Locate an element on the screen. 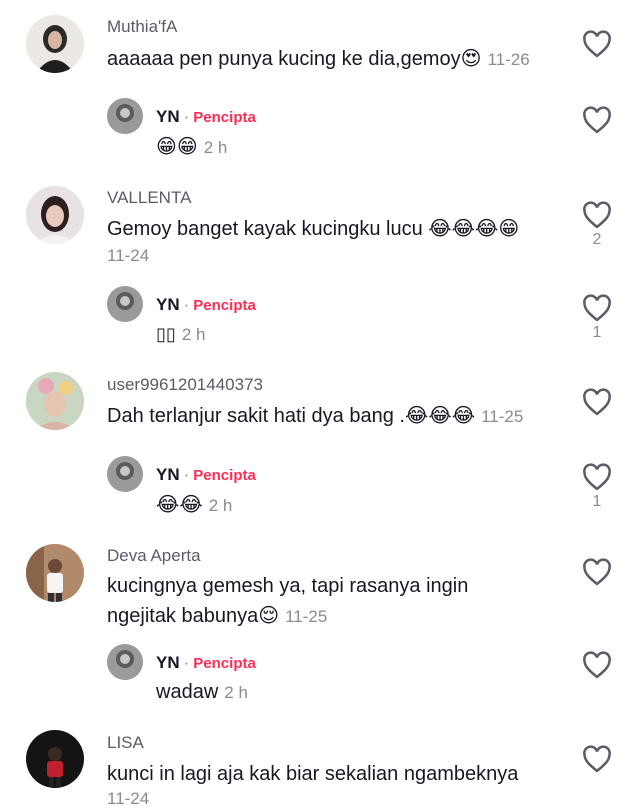  emoji: 😂😂😂 is located at coordinates (440, 415).